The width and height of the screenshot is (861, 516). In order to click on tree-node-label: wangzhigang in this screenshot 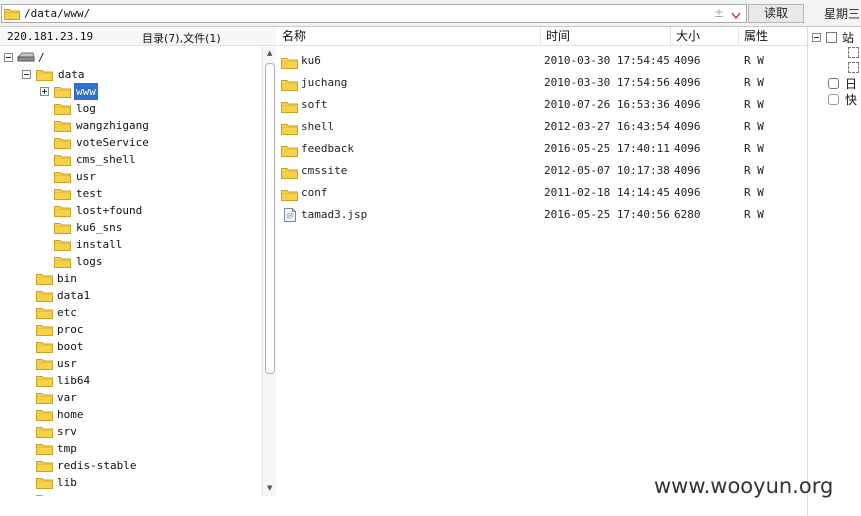, I will do `click(112, 125)`.